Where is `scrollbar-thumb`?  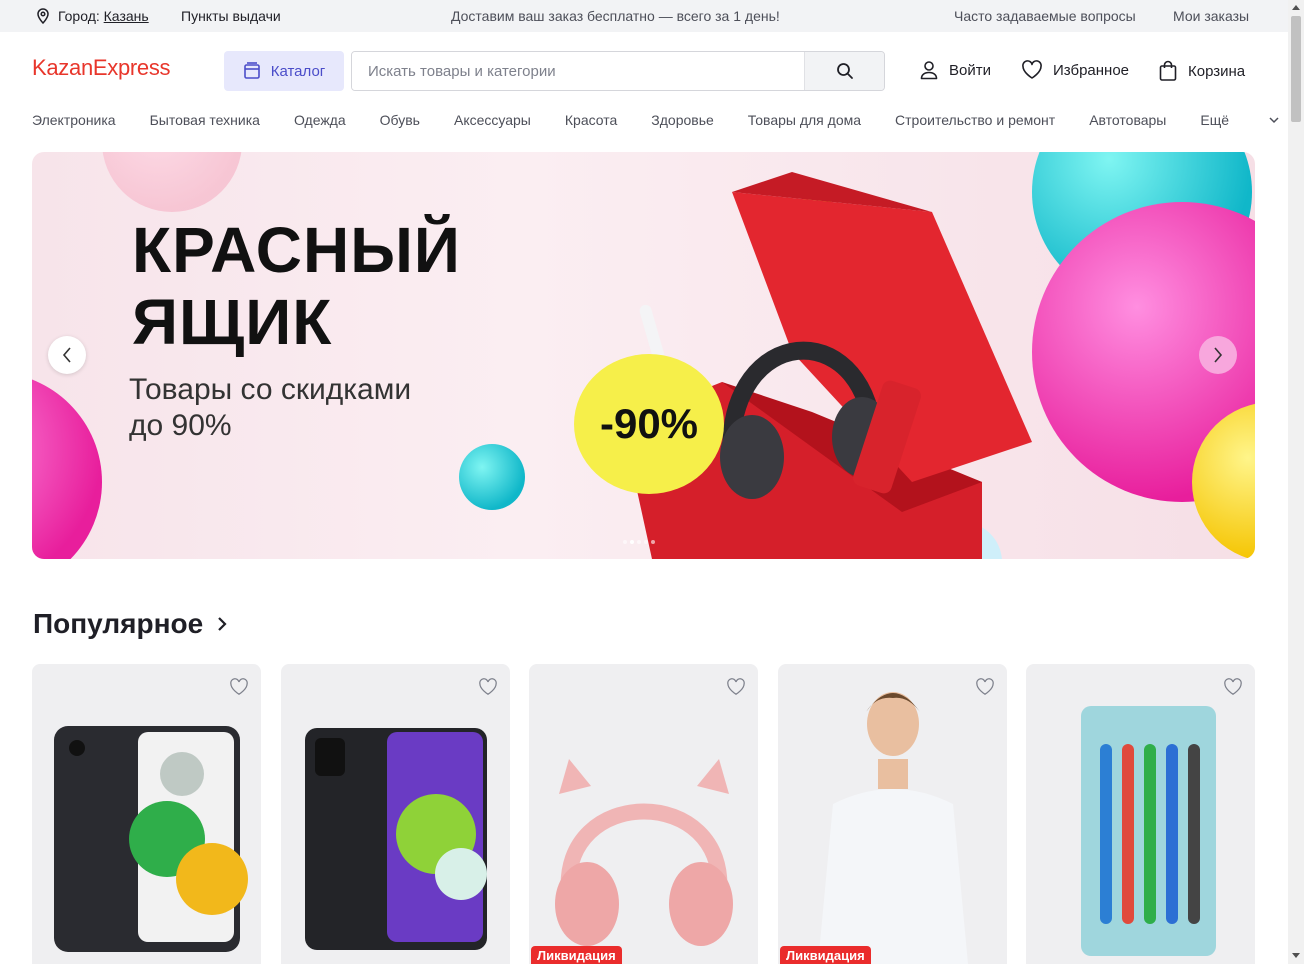
scrollbar-thumb is located at coordinates (1296, 69).